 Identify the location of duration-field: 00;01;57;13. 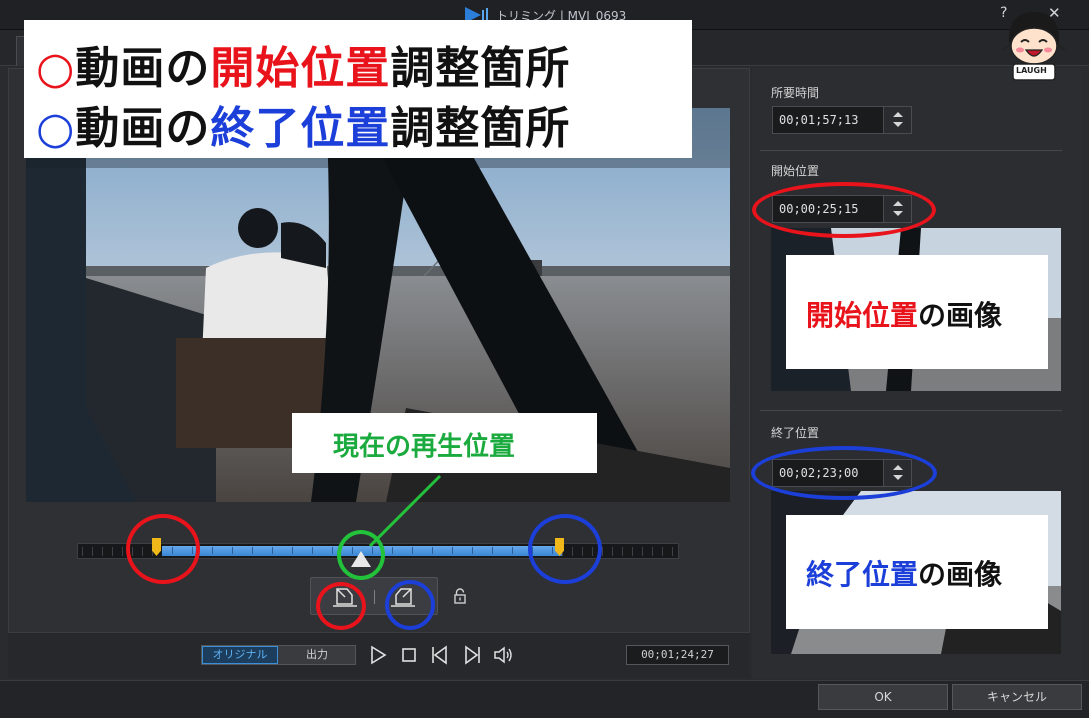
(842, 120).